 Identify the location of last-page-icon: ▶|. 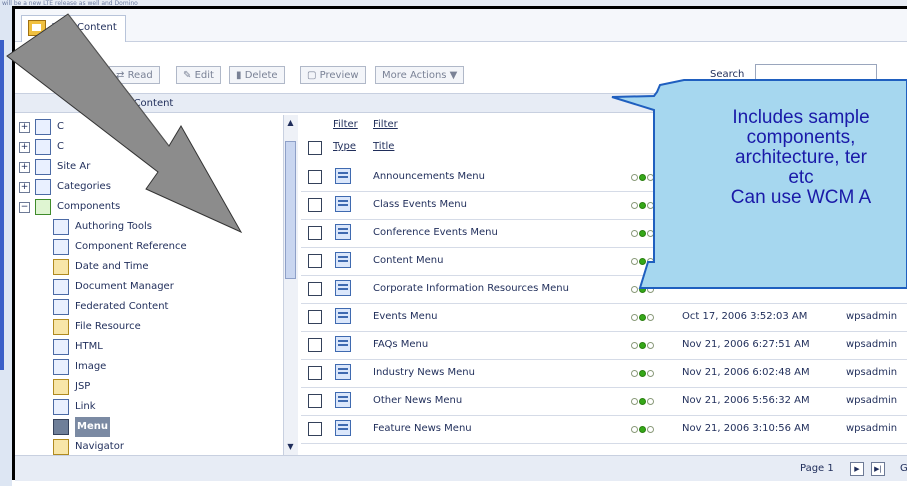
(878, 469).